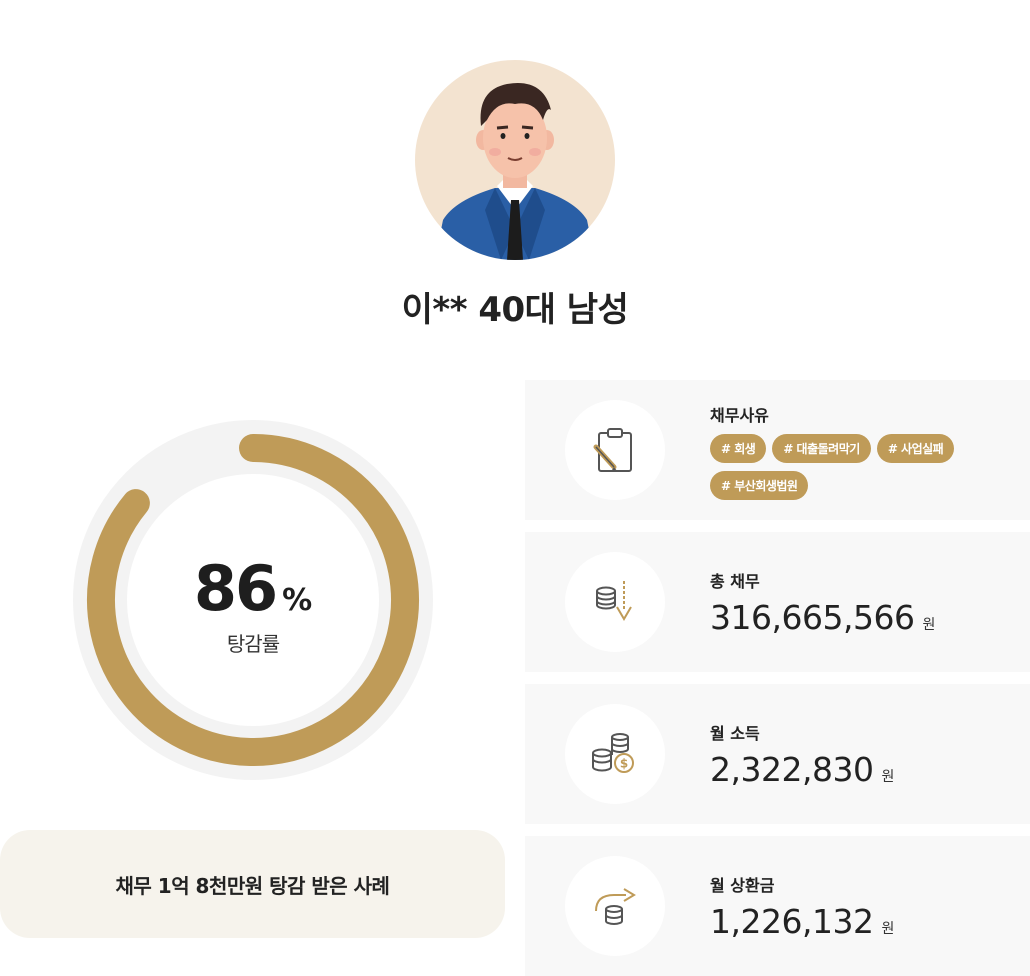 The height and width of the screenshot is (976, 1030). What do you see at coordinates (792, 769) in the screenshot?
I see `monthly-income-amount: 2,322,830` at bounding box center [792, 769].